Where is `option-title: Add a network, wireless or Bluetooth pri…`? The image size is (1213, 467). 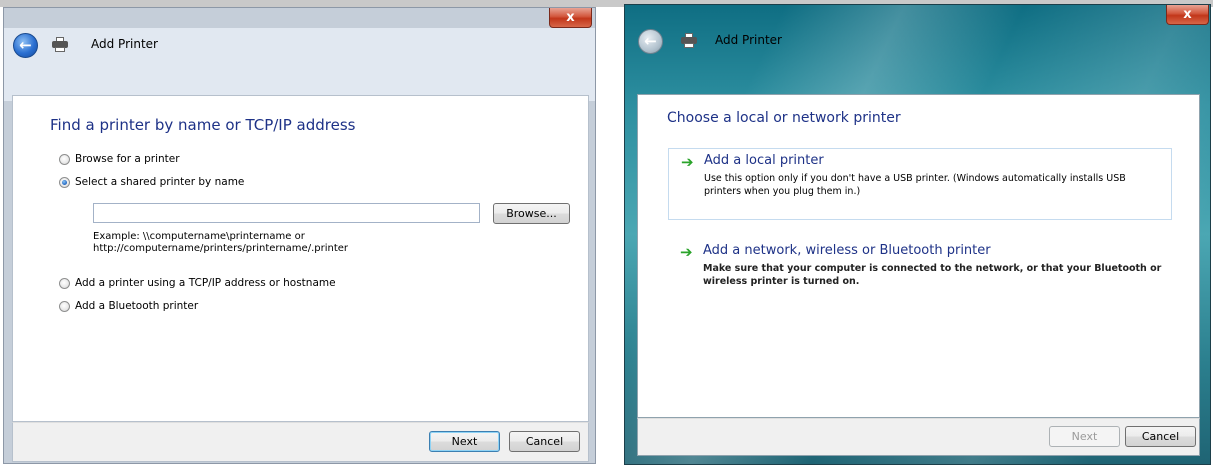
option-title: Add a network, wireless or Bluetooth pri… is located at coordinates (847, 250).